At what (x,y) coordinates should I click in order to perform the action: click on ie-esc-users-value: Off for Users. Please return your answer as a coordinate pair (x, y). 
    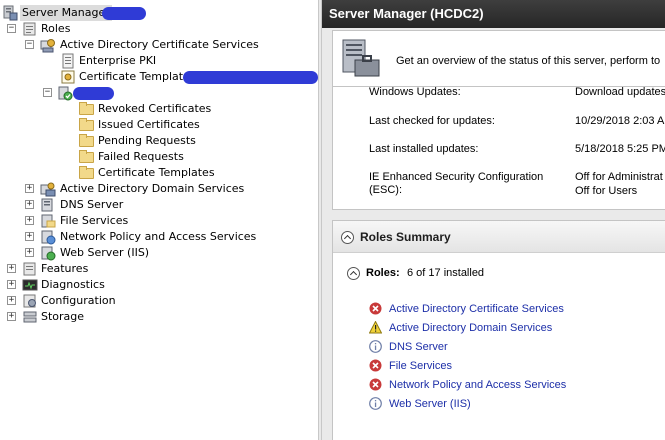
    Looking at the image, I should click on (606, 191).